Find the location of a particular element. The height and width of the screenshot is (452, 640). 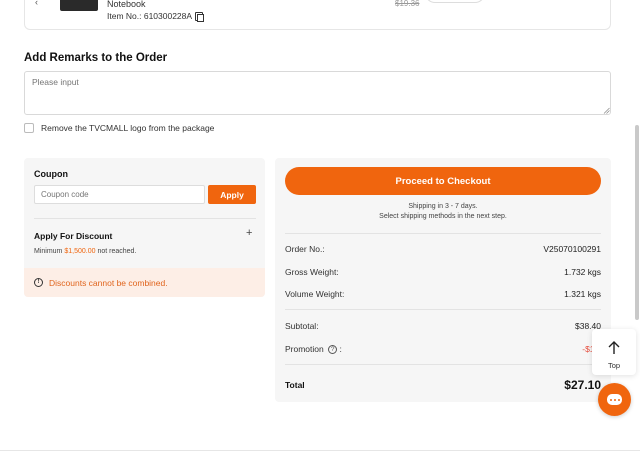

gross-weight-label: Gross Weight: is located at coordinates (312, 272).